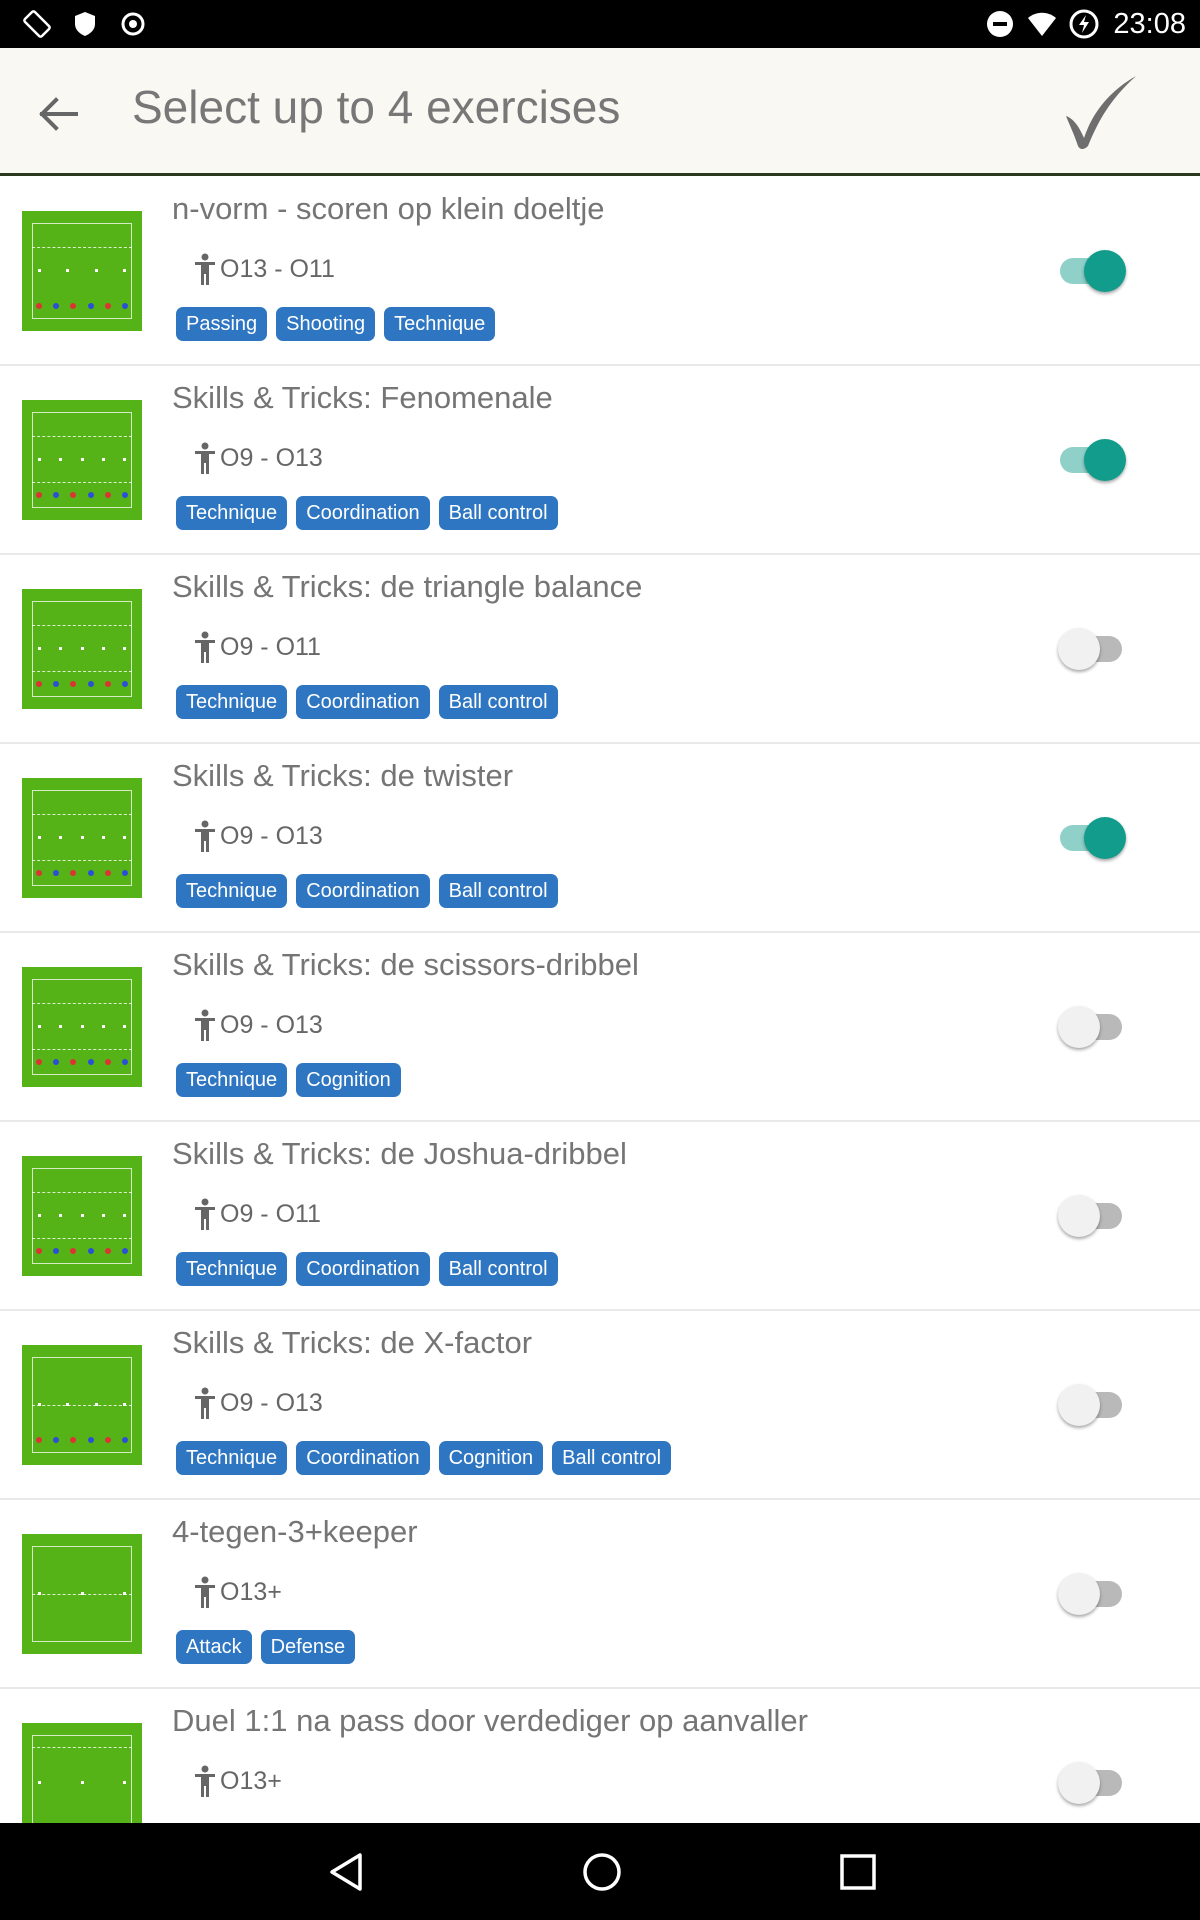  What do you see at coordinates (388, 208) in the screenshot?
I see `exercise-title: n-vorm - scoren op klein doeltje` at bounding box center [388, 208].